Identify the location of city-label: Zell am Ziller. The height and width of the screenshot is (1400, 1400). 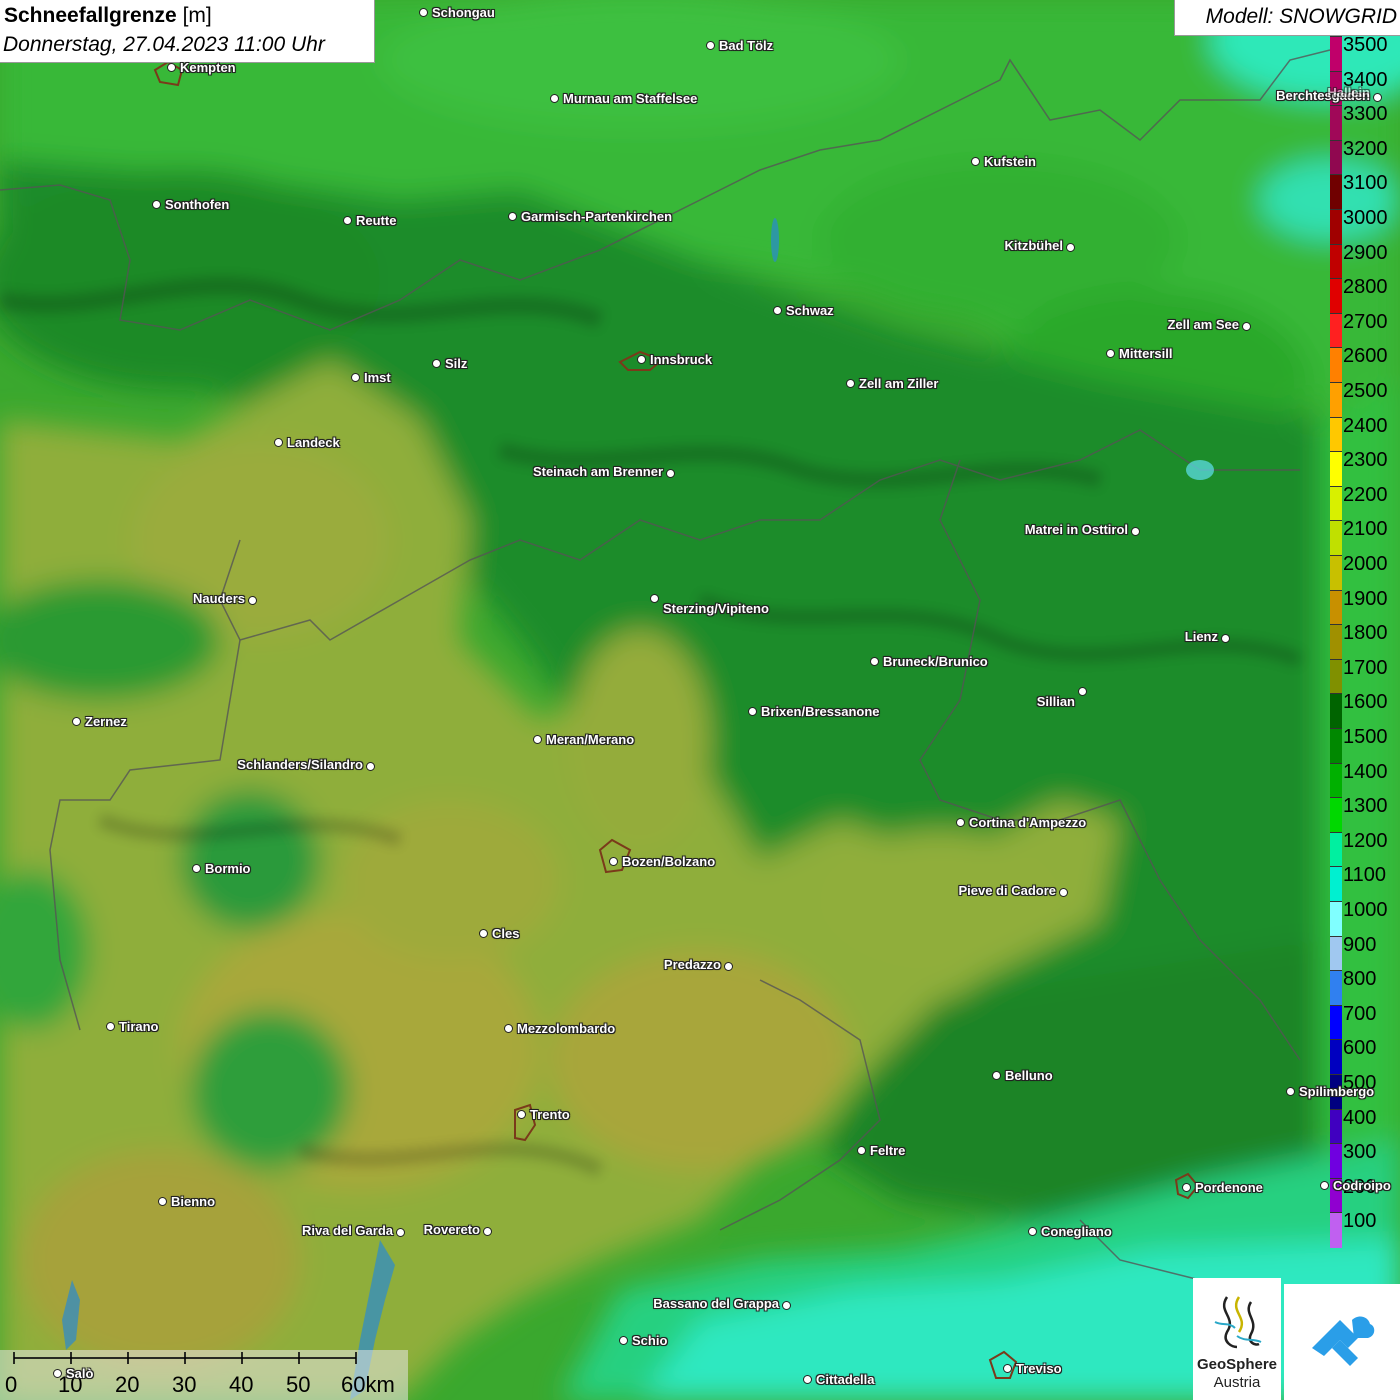
(899, 383).